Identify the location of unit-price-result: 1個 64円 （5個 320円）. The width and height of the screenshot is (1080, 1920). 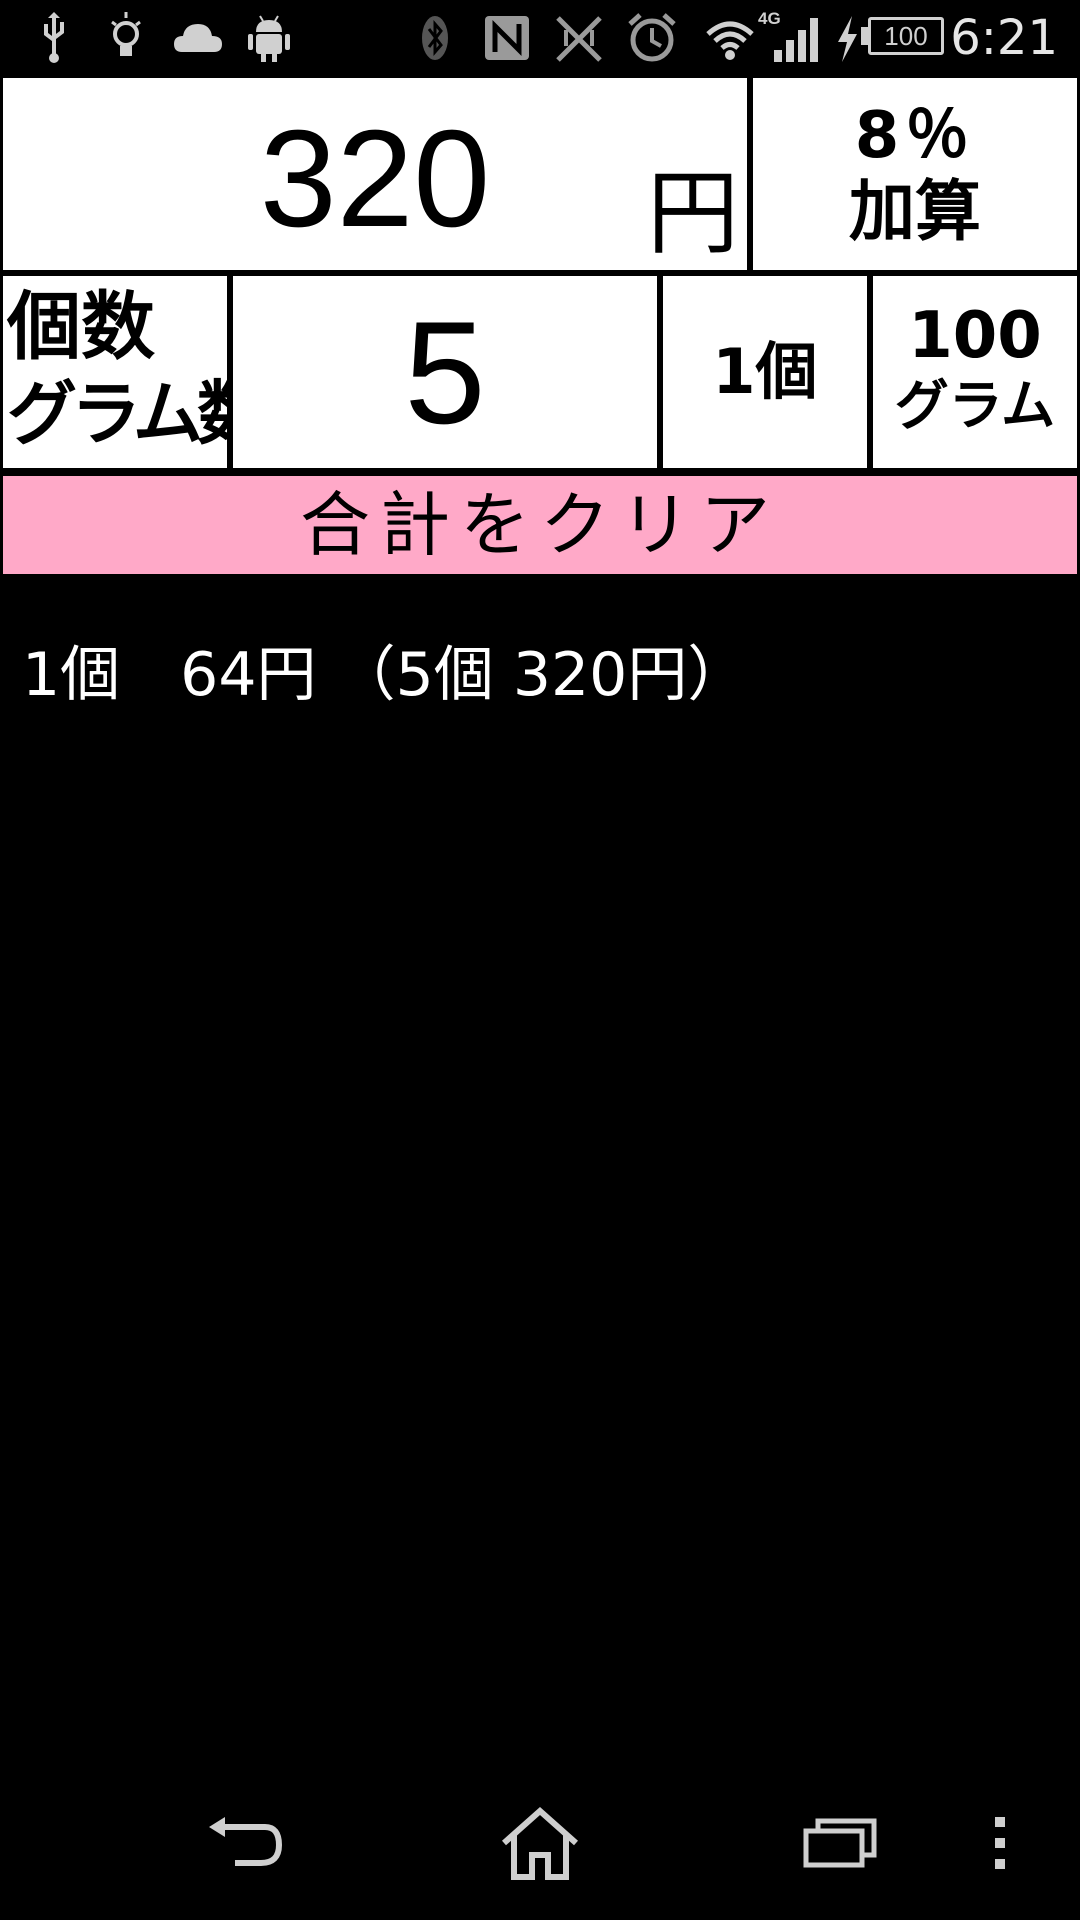
(385, 675).